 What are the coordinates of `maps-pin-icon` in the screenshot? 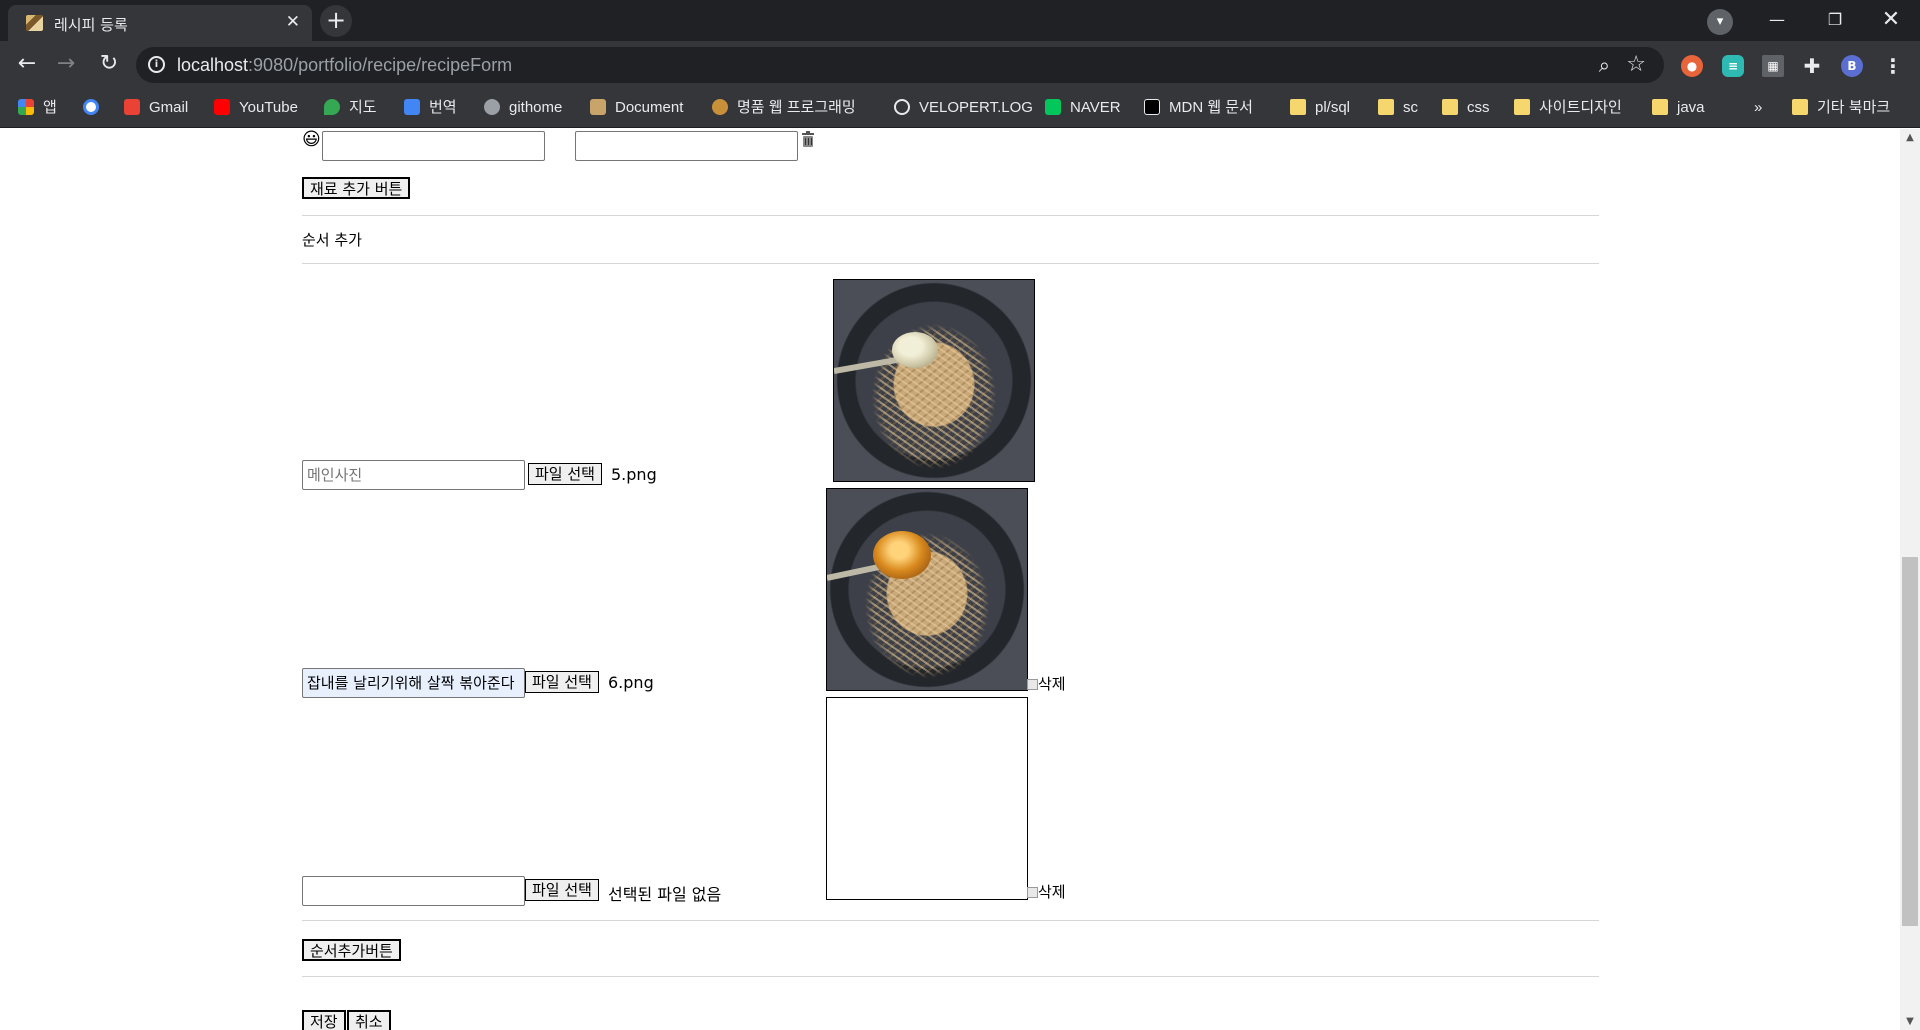 It's located at (332, 107).